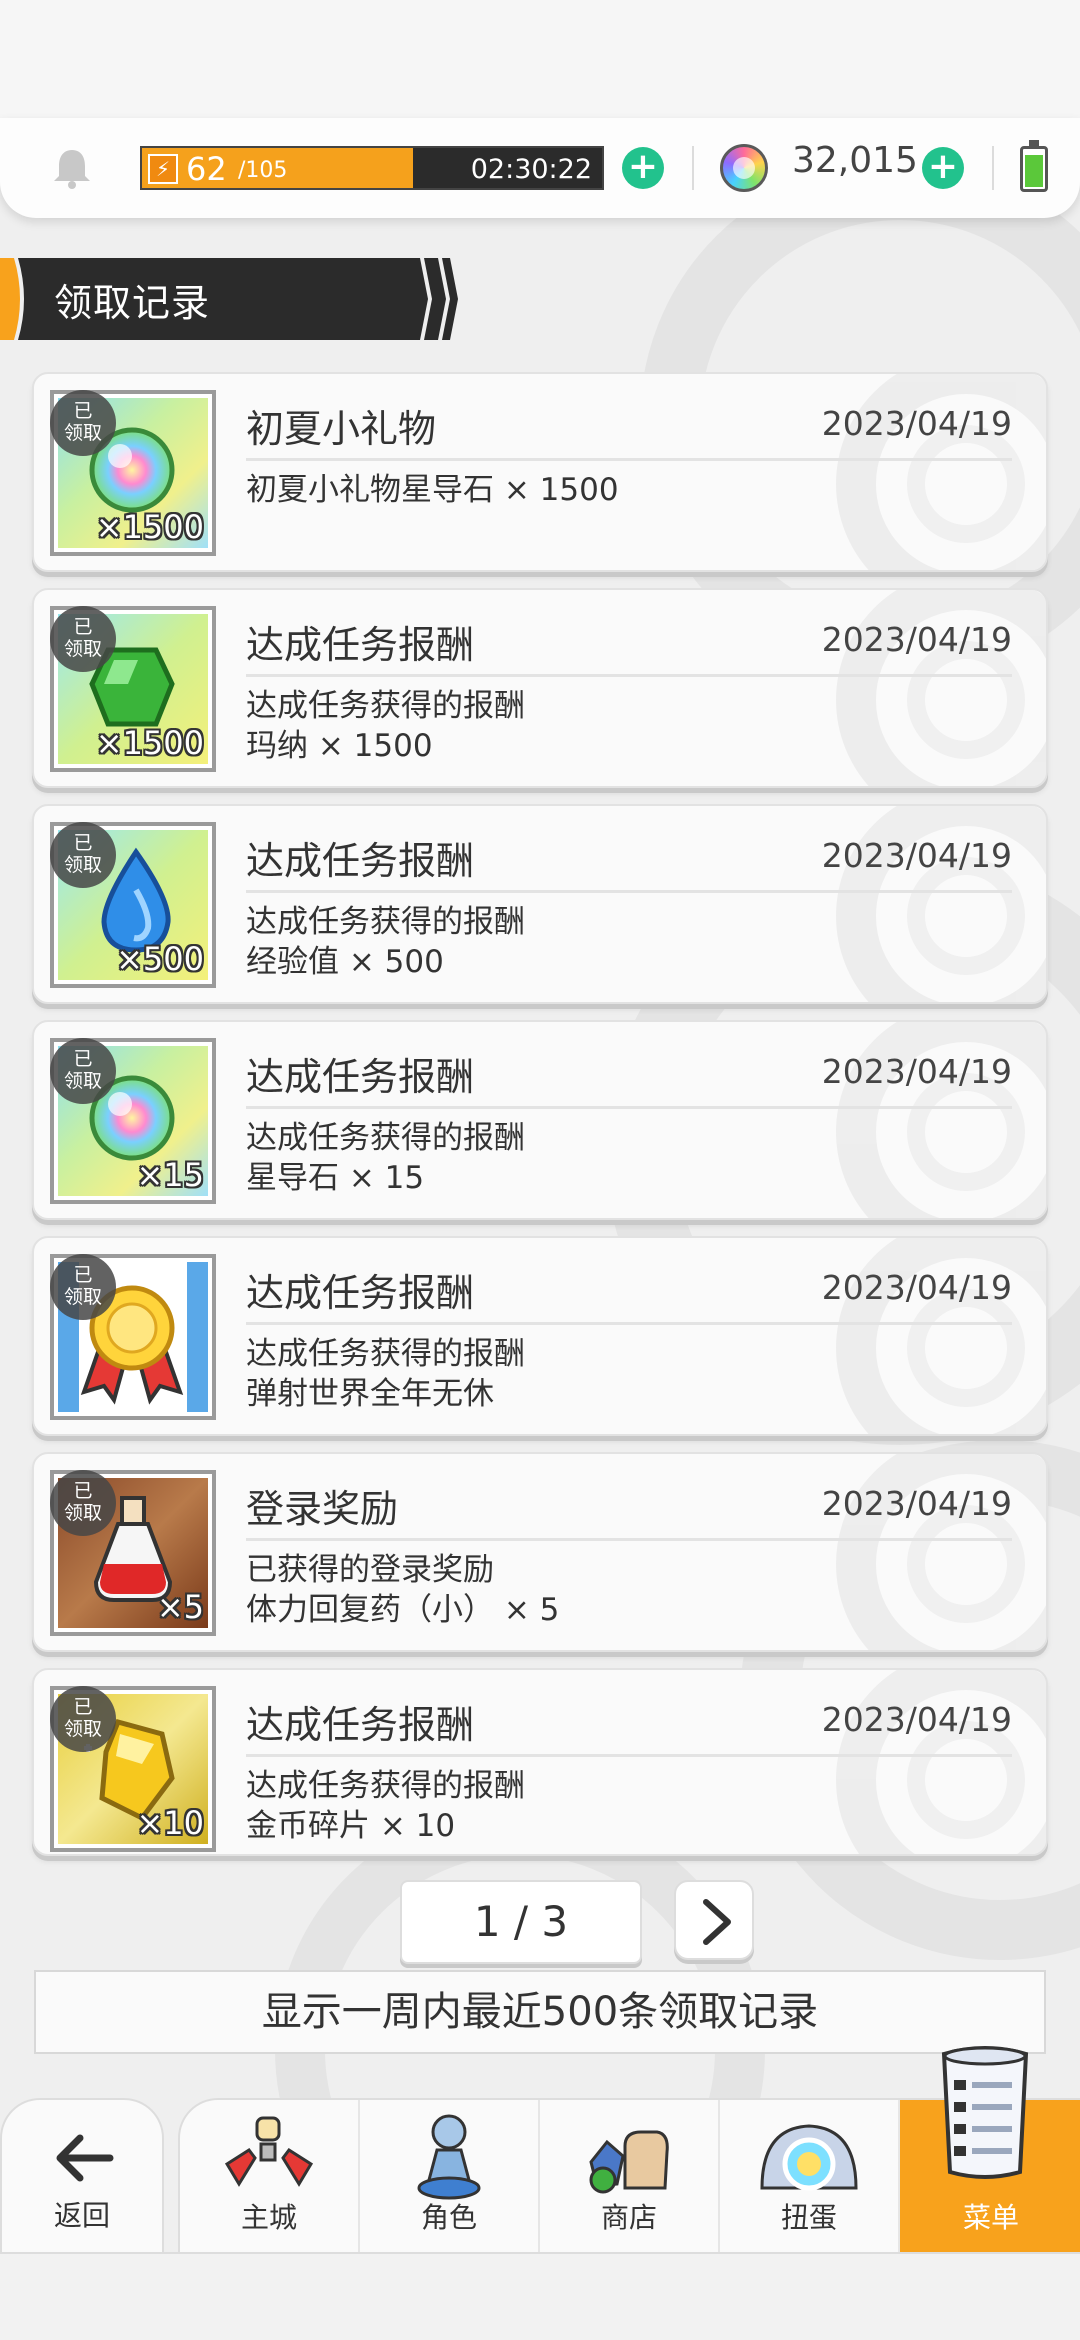 This screenshot has height=2340, width=1080. I want to click on nav-label-character: 角色, so click(448, 2217).